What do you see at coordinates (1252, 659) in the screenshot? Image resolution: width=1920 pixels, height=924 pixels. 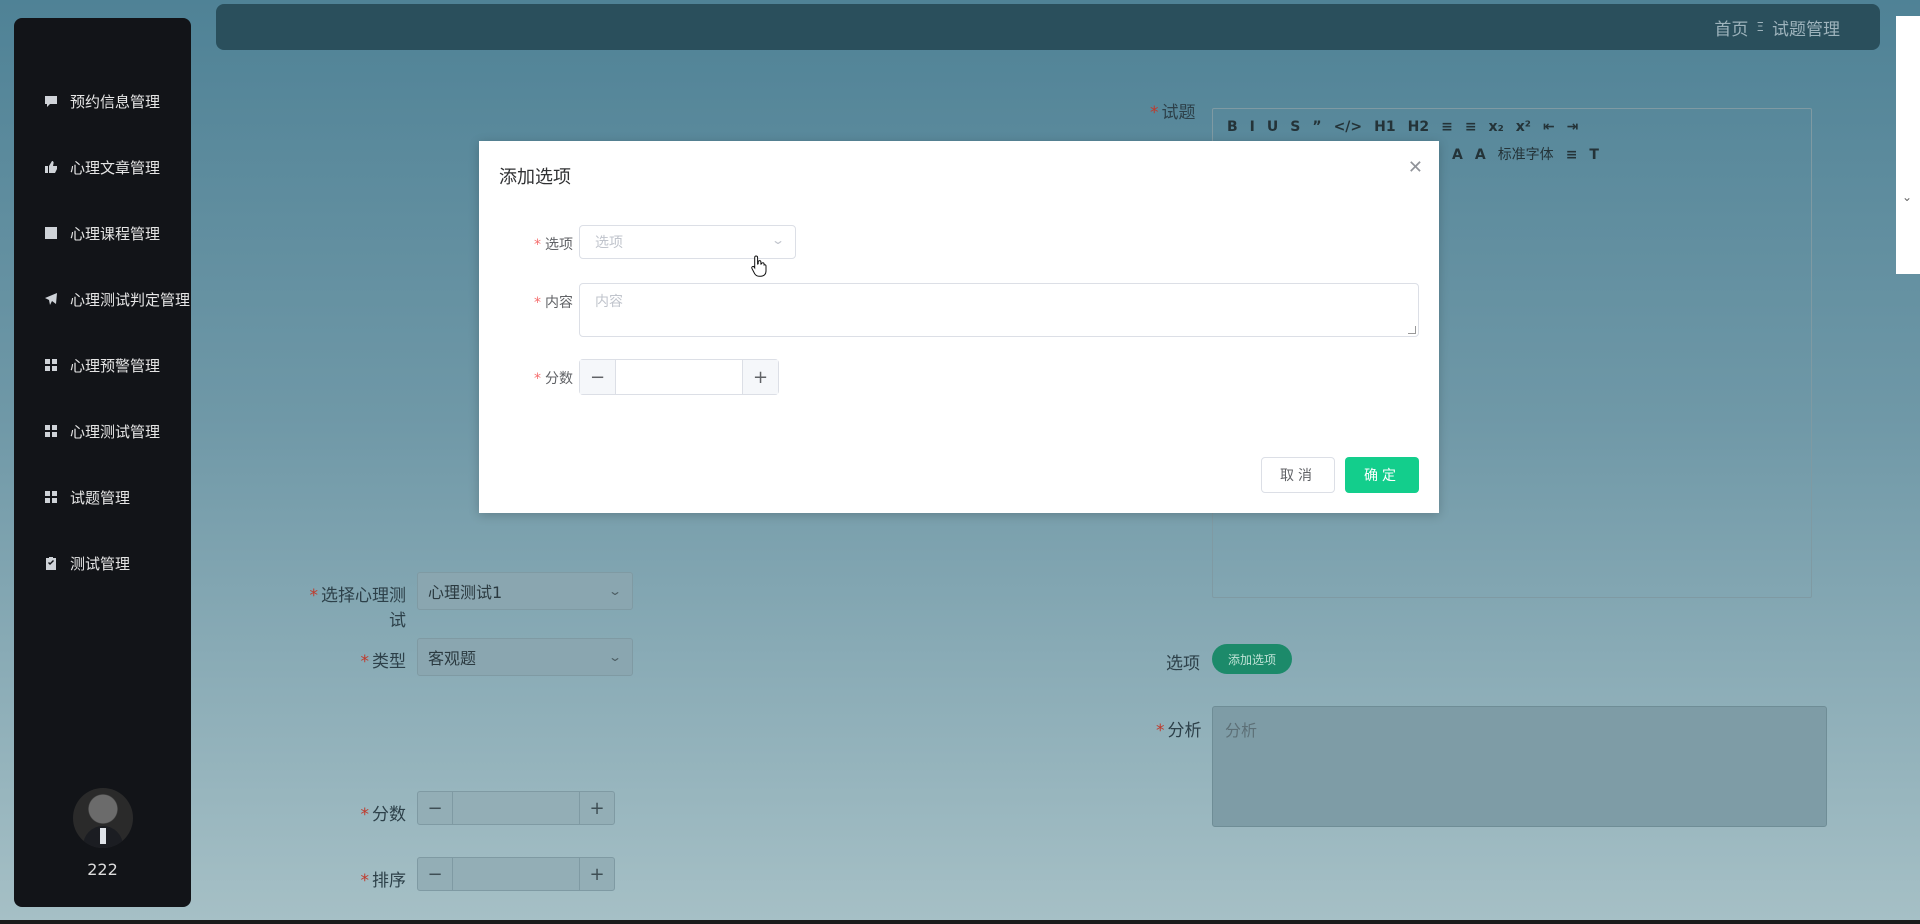 I see `add-option-button: 添加选项` at bounding box center [1252, 659].